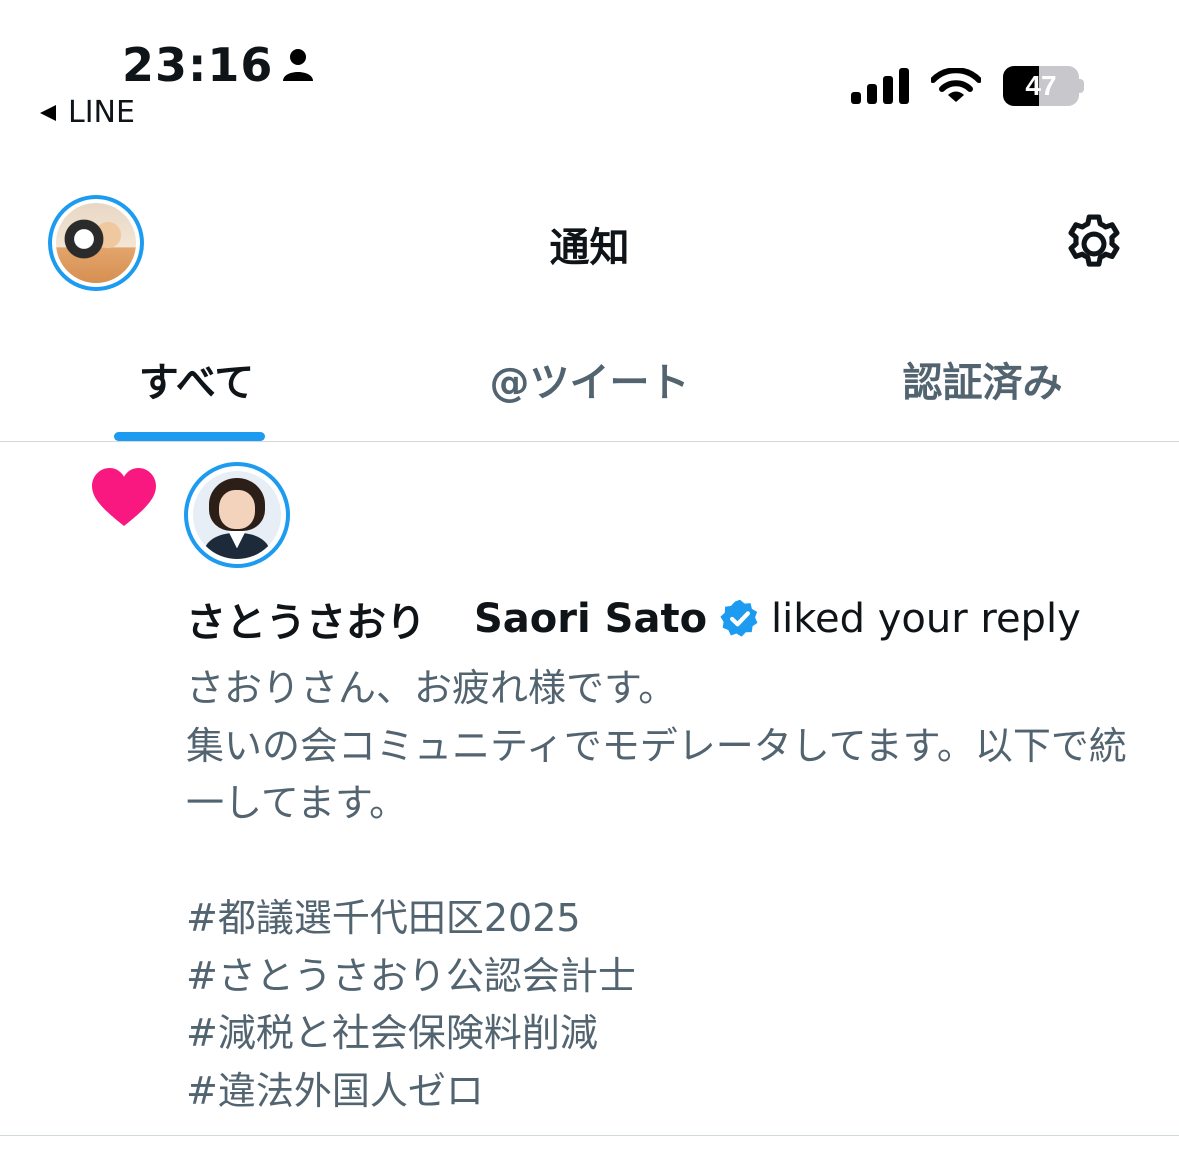  I want to click on active-tab-indicator, so click(189, 436).